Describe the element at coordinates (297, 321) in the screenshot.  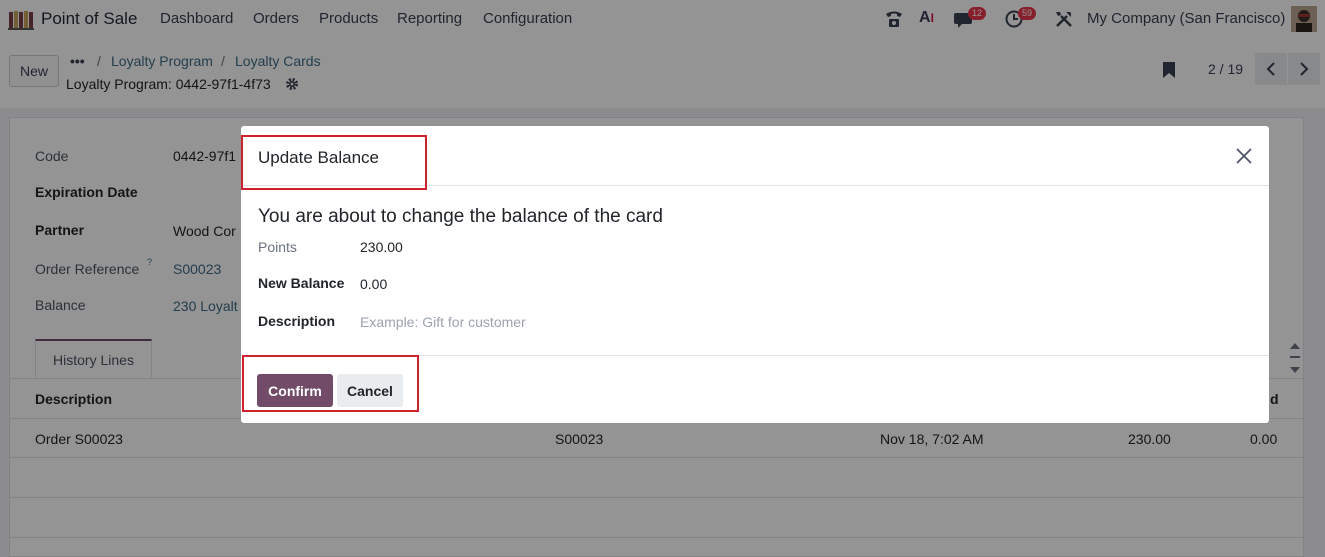
I see `description-label: Description` at that location.